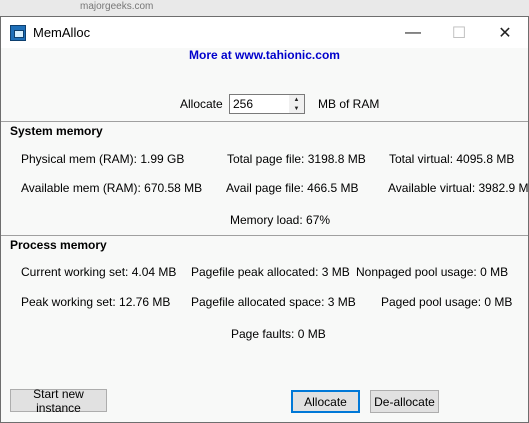  What do you see at coordinates (296, 159) in the screenshot?
I see `total-page-file-value: Total page file: 3198.8 MB` at bounding box center [296, 159].